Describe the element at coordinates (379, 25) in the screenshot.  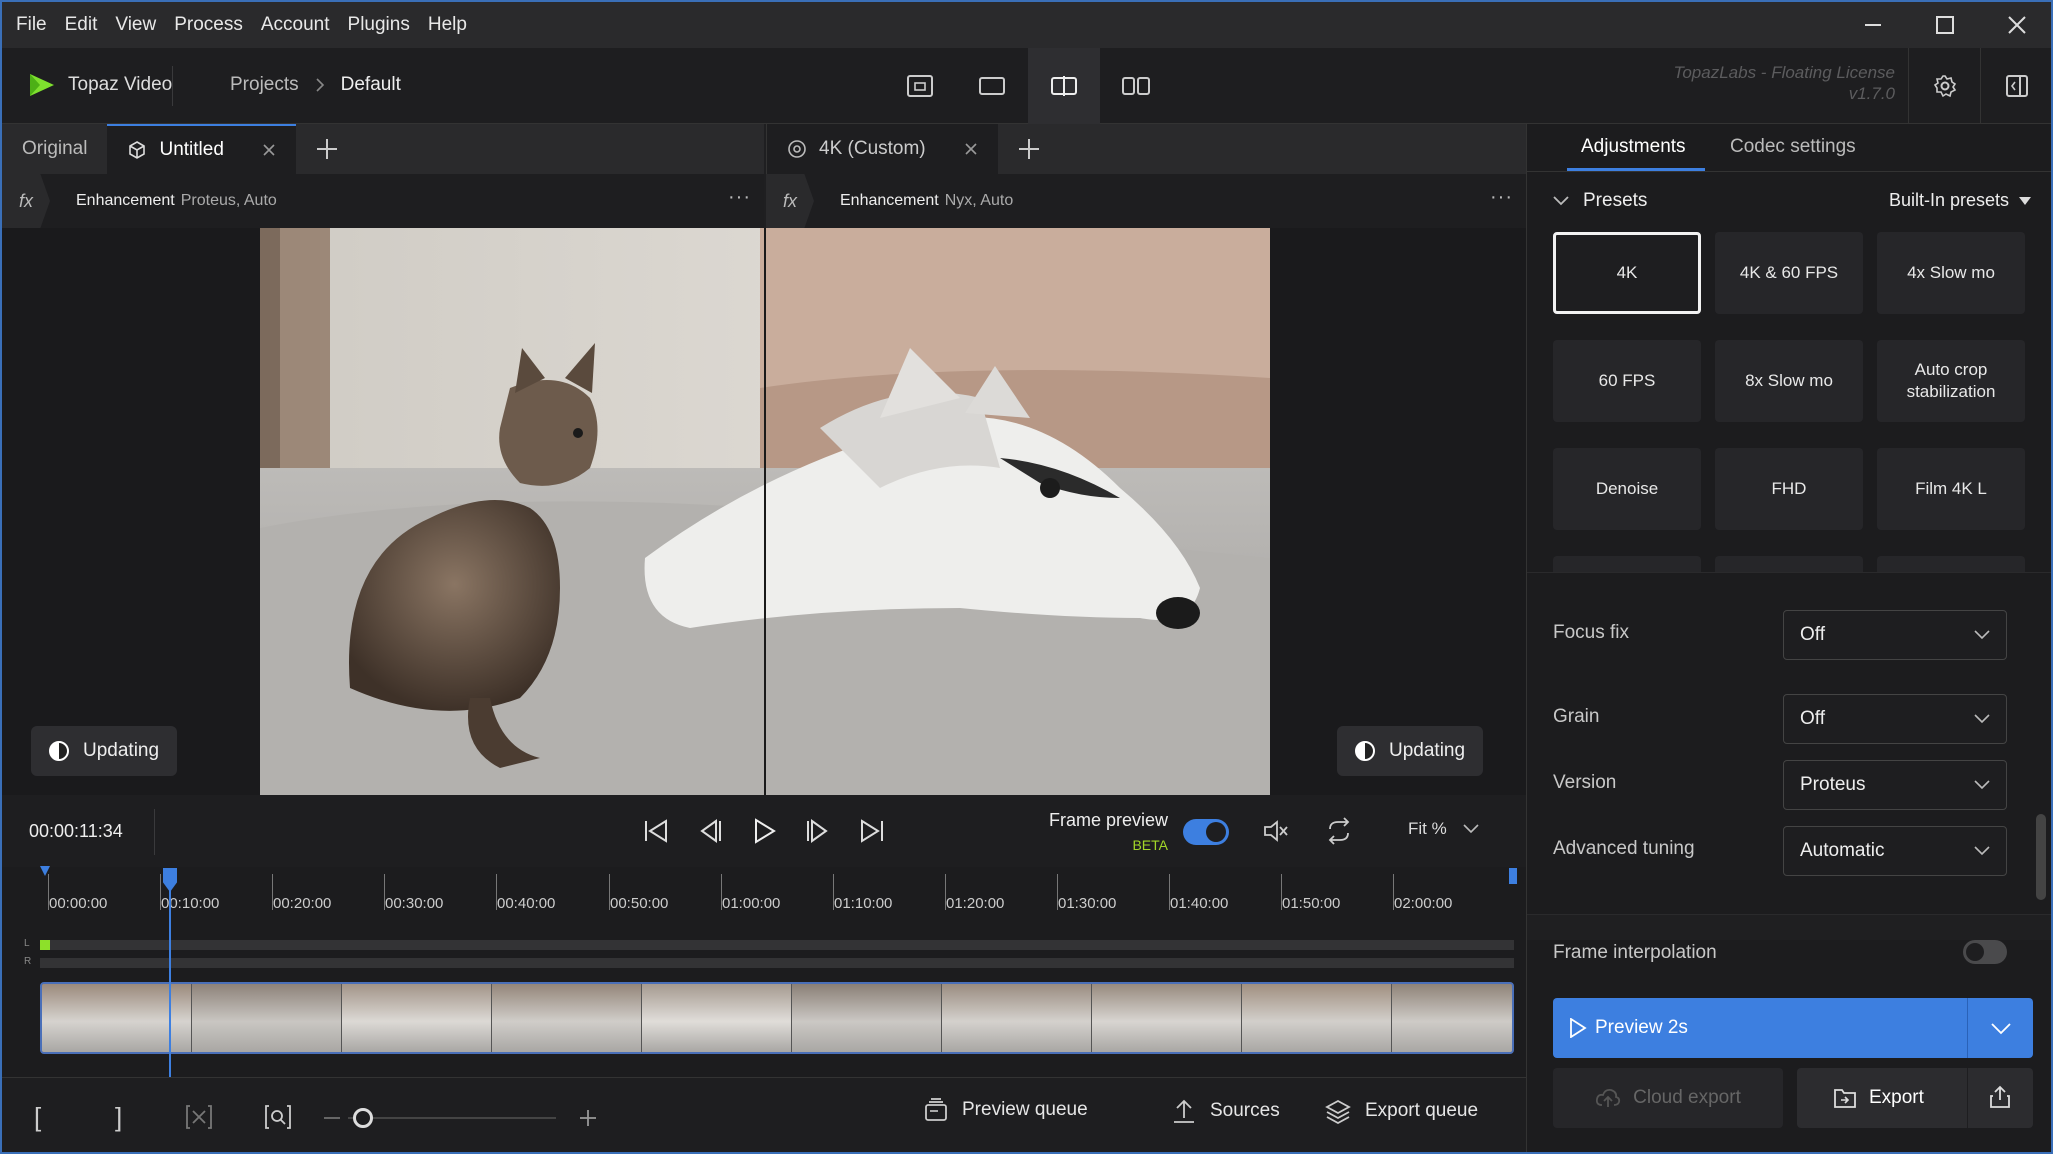
I see `menu-plugins: Plugins` at that location.